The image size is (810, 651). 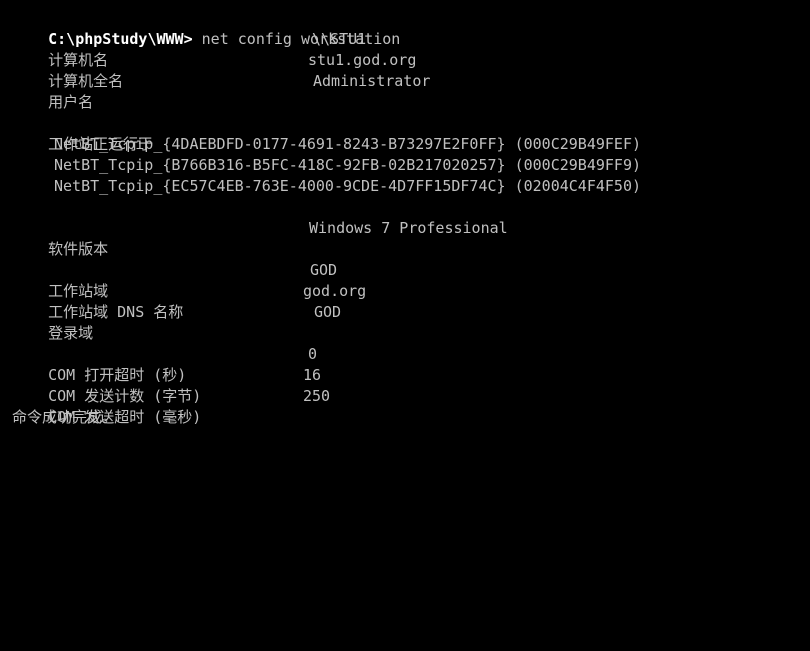 I want to click on value-logon-domain: GOD, so click(x=328, y=312).